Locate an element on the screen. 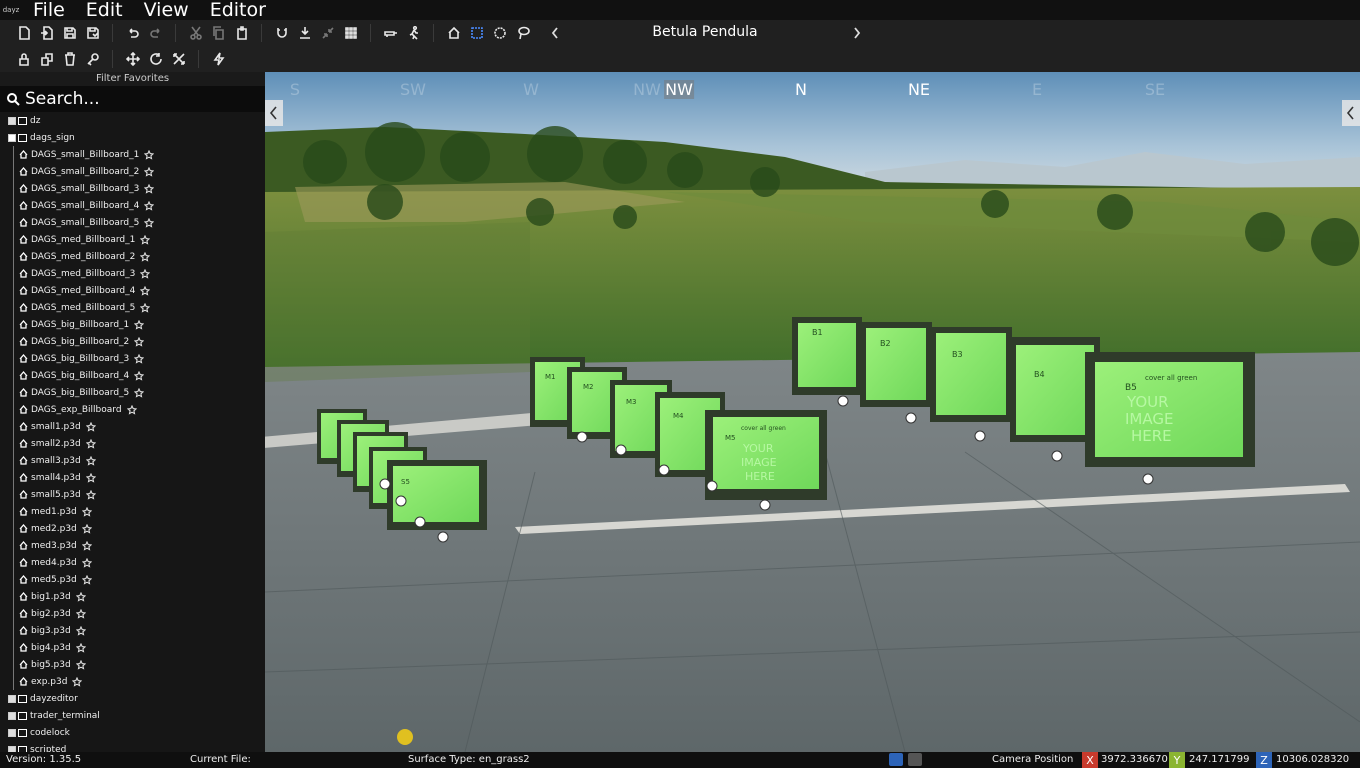  tree-object-item: DAGS_big_Billboard_4 is located at coordinates (132, 375).